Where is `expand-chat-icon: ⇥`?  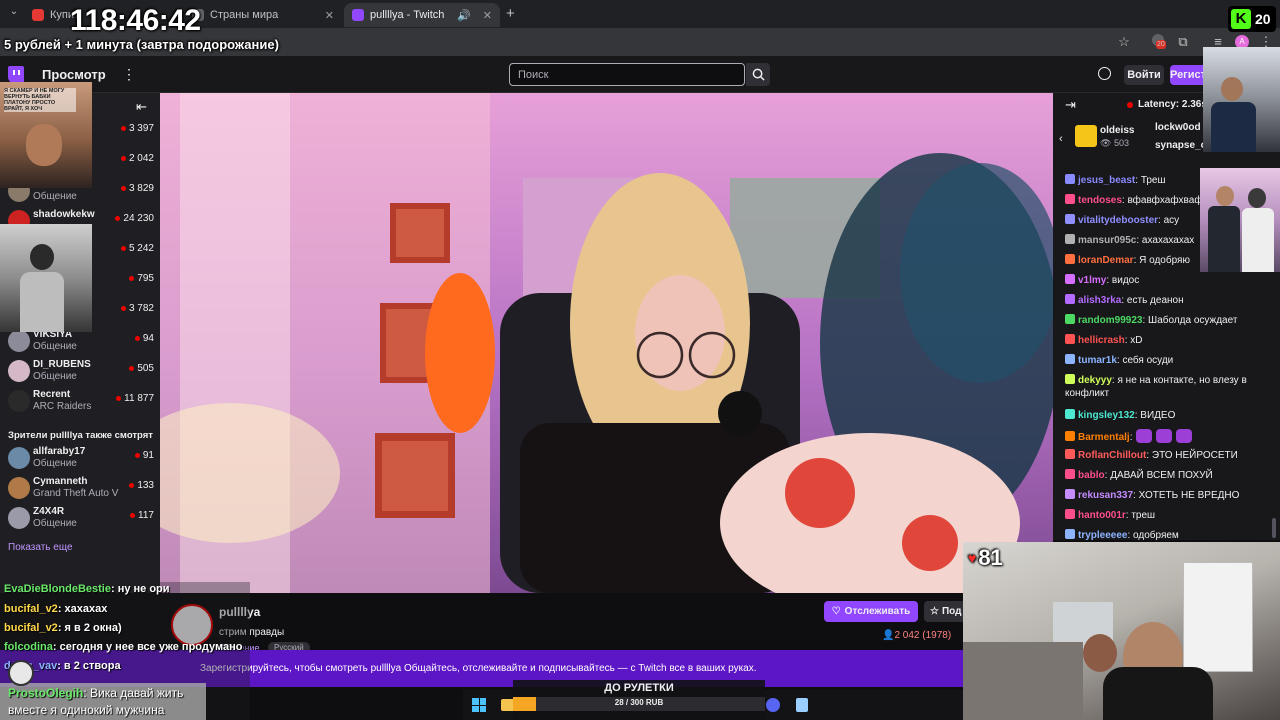
expand-chat-icon: ⇥ is located at coordinates (1070, 105).